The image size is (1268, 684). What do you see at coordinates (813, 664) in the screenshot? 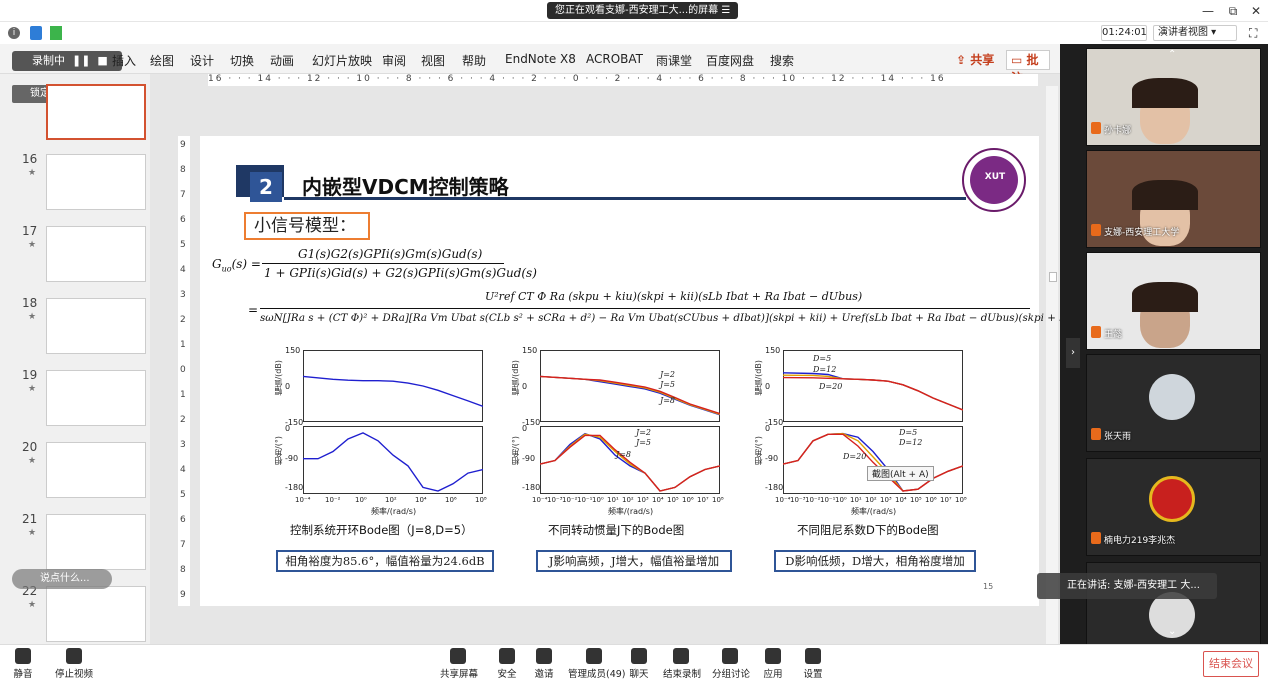
I see `toolbar-button: 设置` at bounding box center [813, 664].